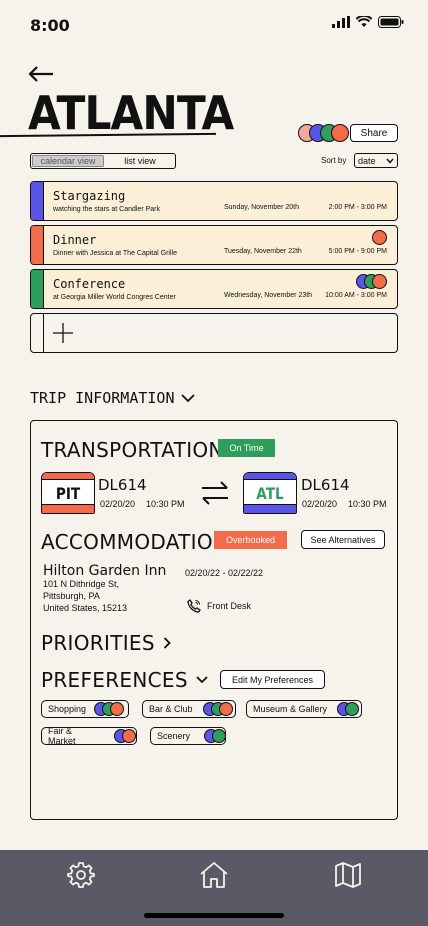  Describe the element at coordinates (374, 133) in the screenshot. I see `share-button: Share` at that location.